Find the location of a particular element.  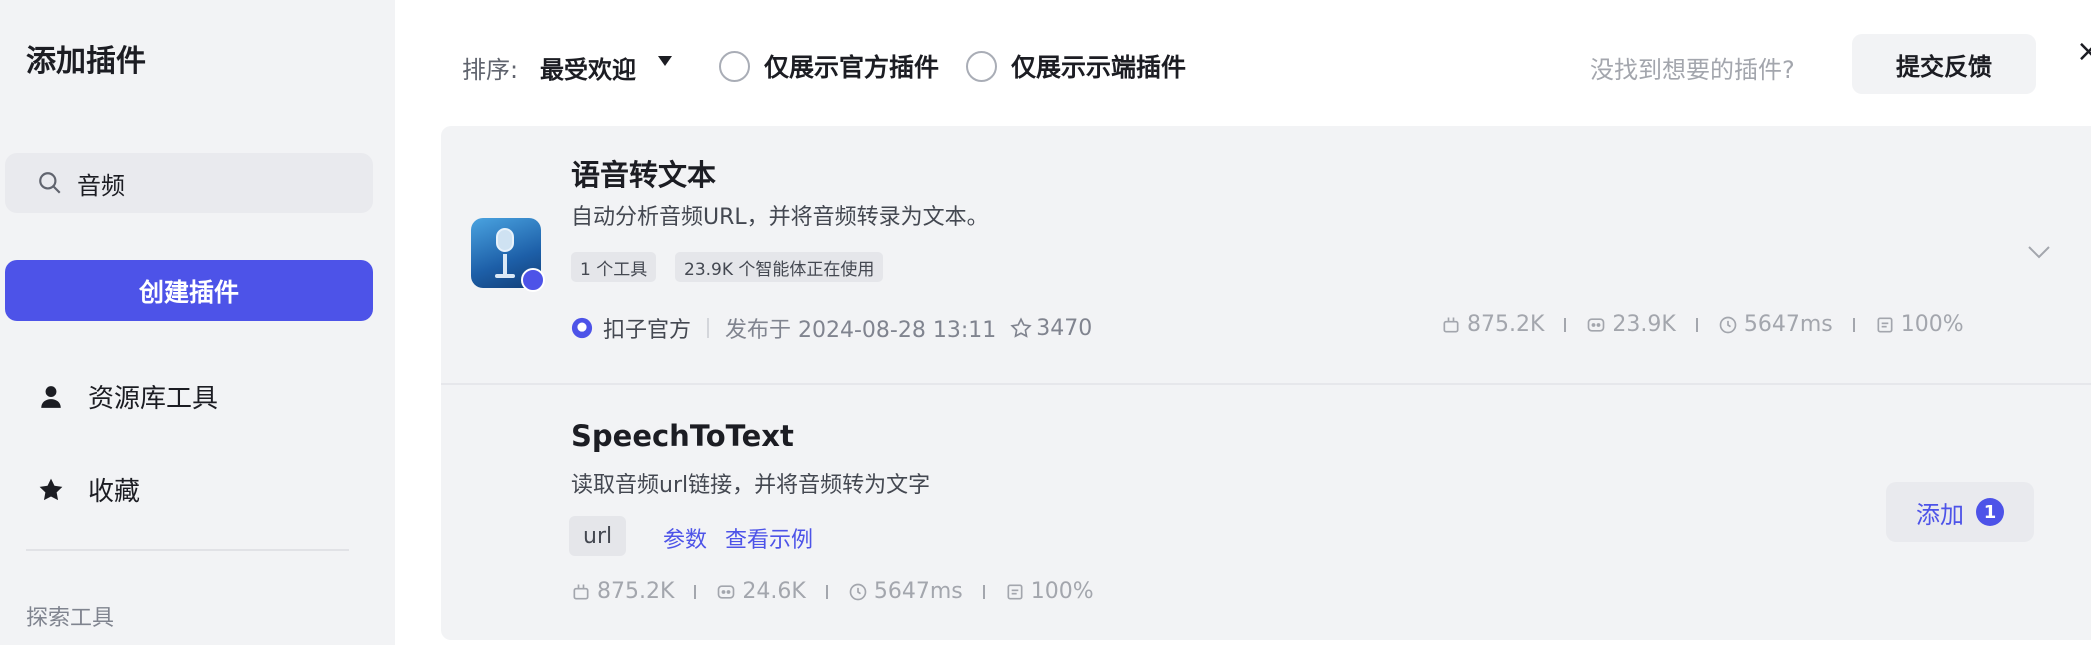

add-count-badge: 1 is located at coordinates (1990, 512).